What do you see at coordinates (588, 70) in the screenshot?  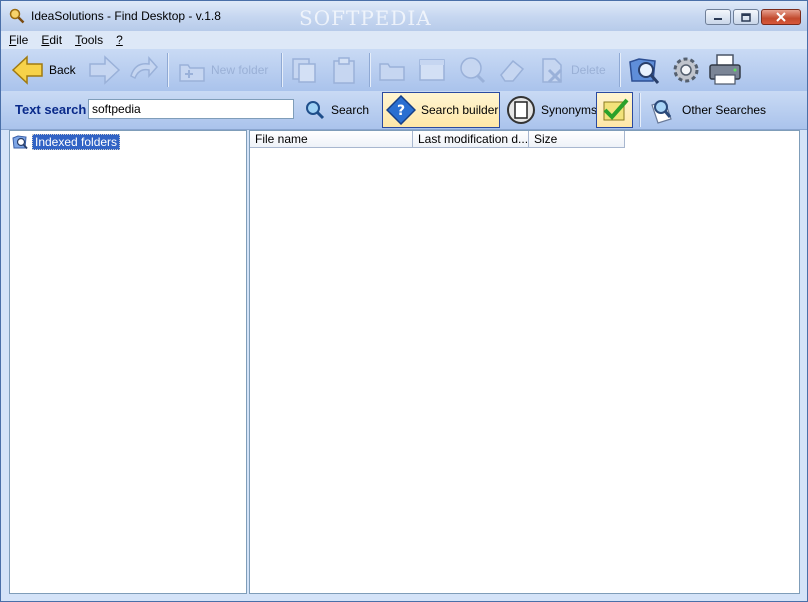 I see `delete-label: Delete` at bounding box center [588, 70].